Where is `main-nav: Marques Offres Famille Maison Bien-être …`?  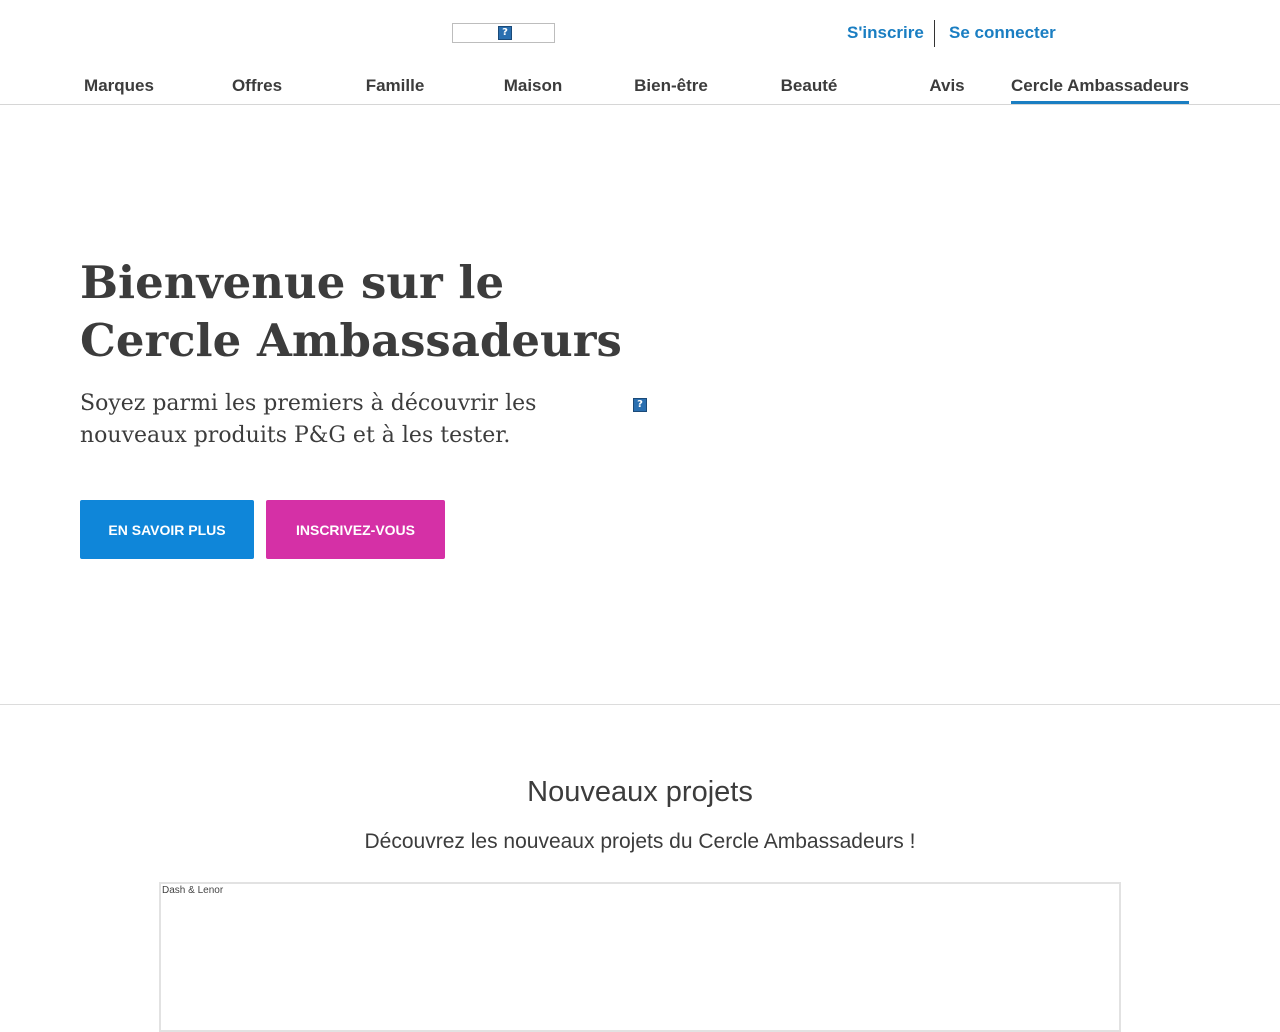
main-nav: Marques Offres Famille Maison Bien-être … is located at coordinates (640, 88).